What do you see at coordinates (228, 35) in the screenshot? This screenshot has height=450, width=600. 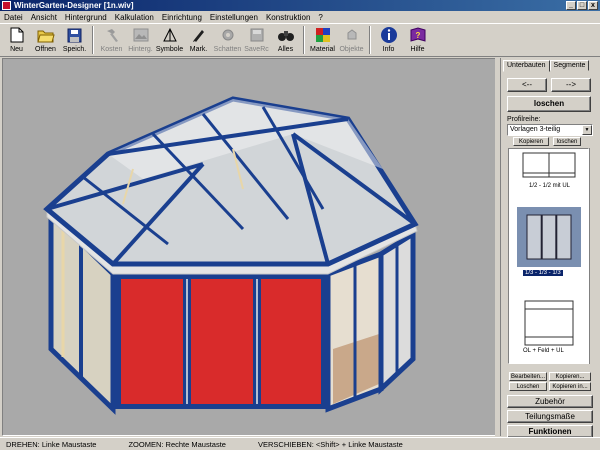 I see `shadow-gear-icon` at bounding box center [228, 35].